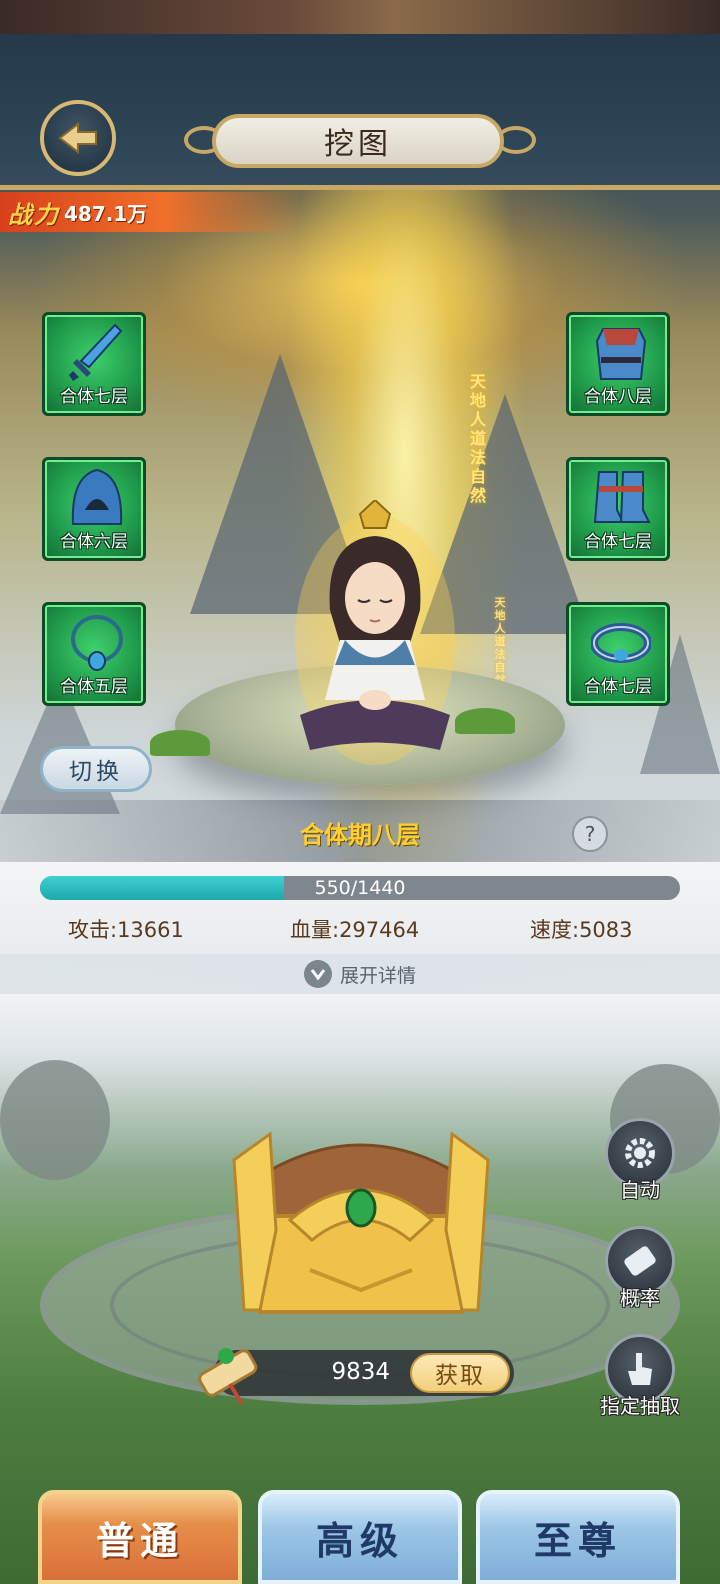 The width and height of the screenshot is (720, 1584). I want to click on get-scrolls-button: 获取, so click(460, 1373).